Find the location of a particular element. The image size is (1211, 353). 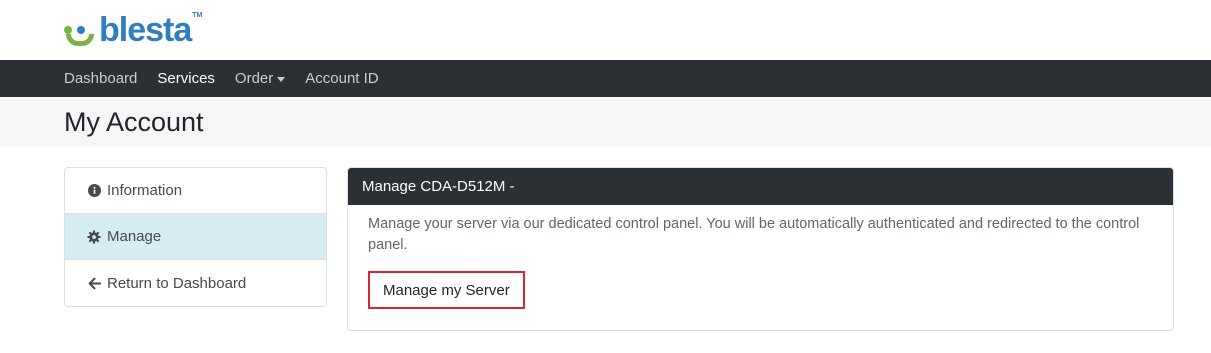

arrow-left-icon is located at coordinates (94, 283).